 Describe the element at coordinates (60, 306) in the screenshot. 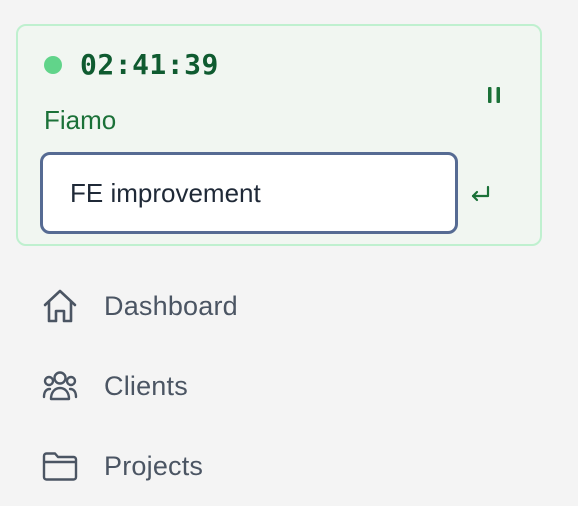

I see `home-icon` at that location.